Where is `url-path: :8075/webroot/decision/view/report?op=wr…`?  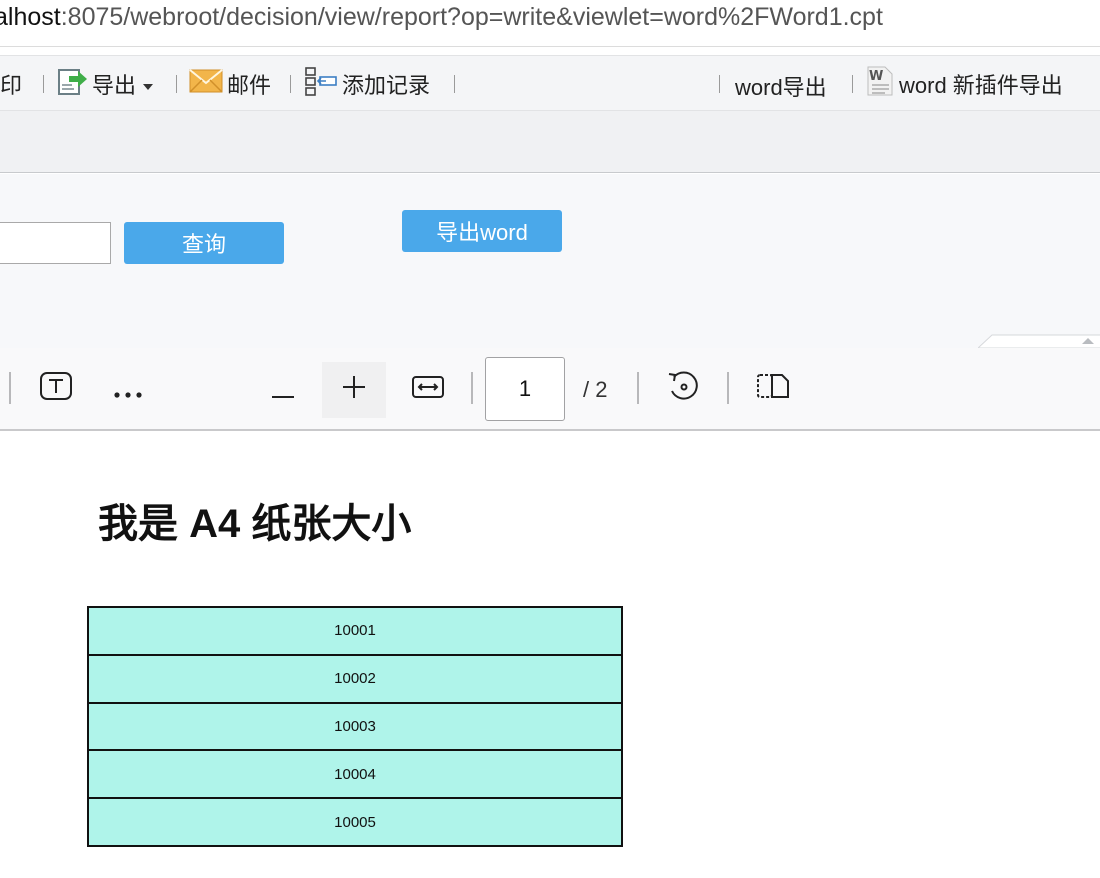
url-path: :8075/webroot/decision/view/report?op=wr… is located at coordinates (471, 17).